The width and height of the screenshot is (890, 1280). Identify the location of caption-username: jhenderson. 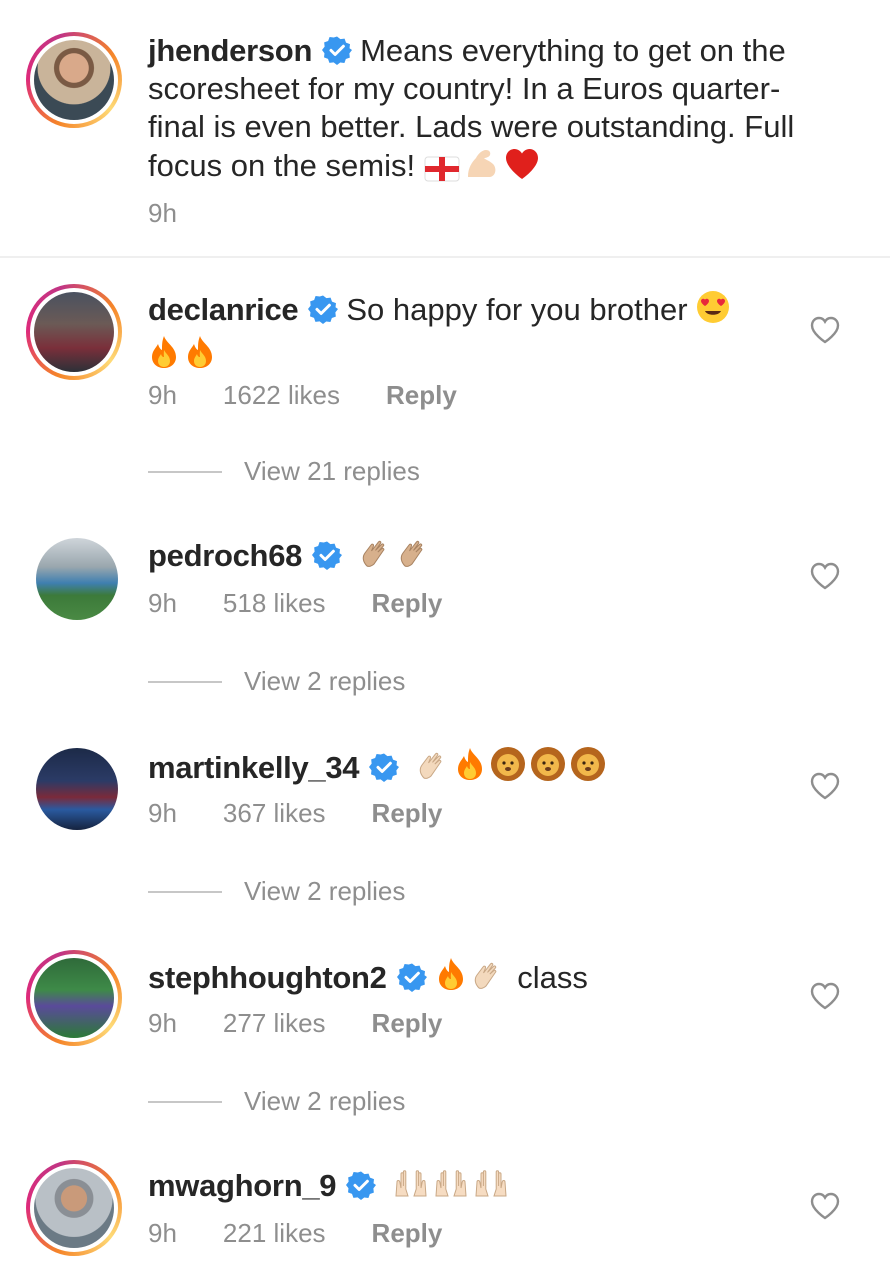
(230, 50).